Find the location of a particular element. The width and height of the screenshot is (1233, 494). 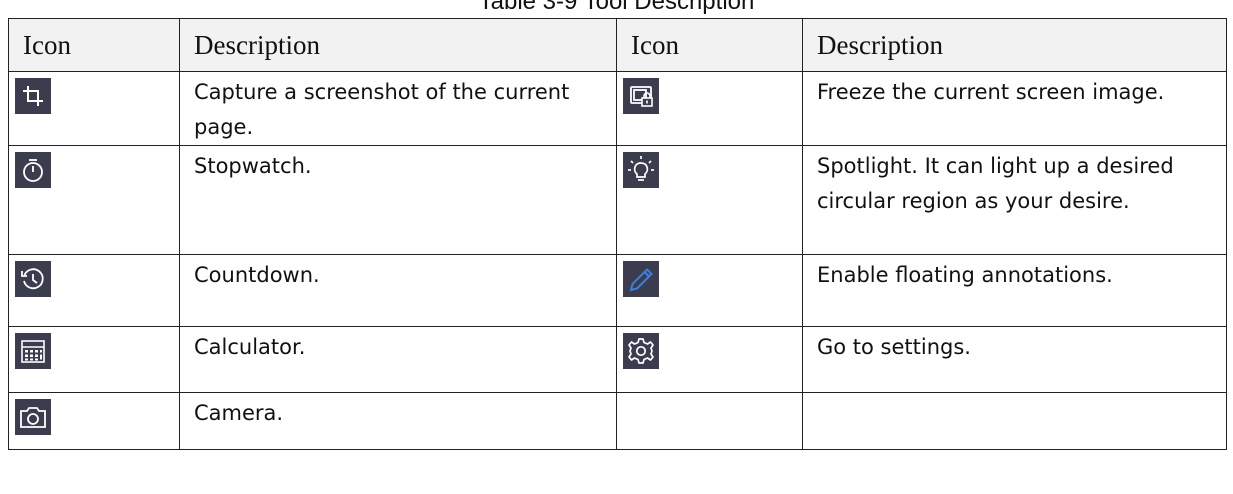

table-header-row: Icon Description Icon Description is located at coordinates (617, 45).